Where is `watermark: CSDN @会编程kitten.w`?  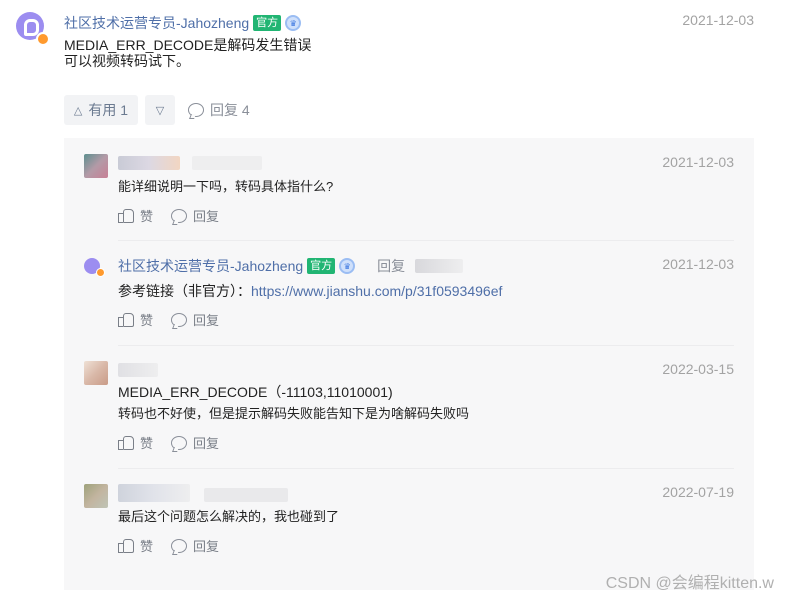 watermark: CSDN @会编程kitten.w is located at coordinates (689, 583).